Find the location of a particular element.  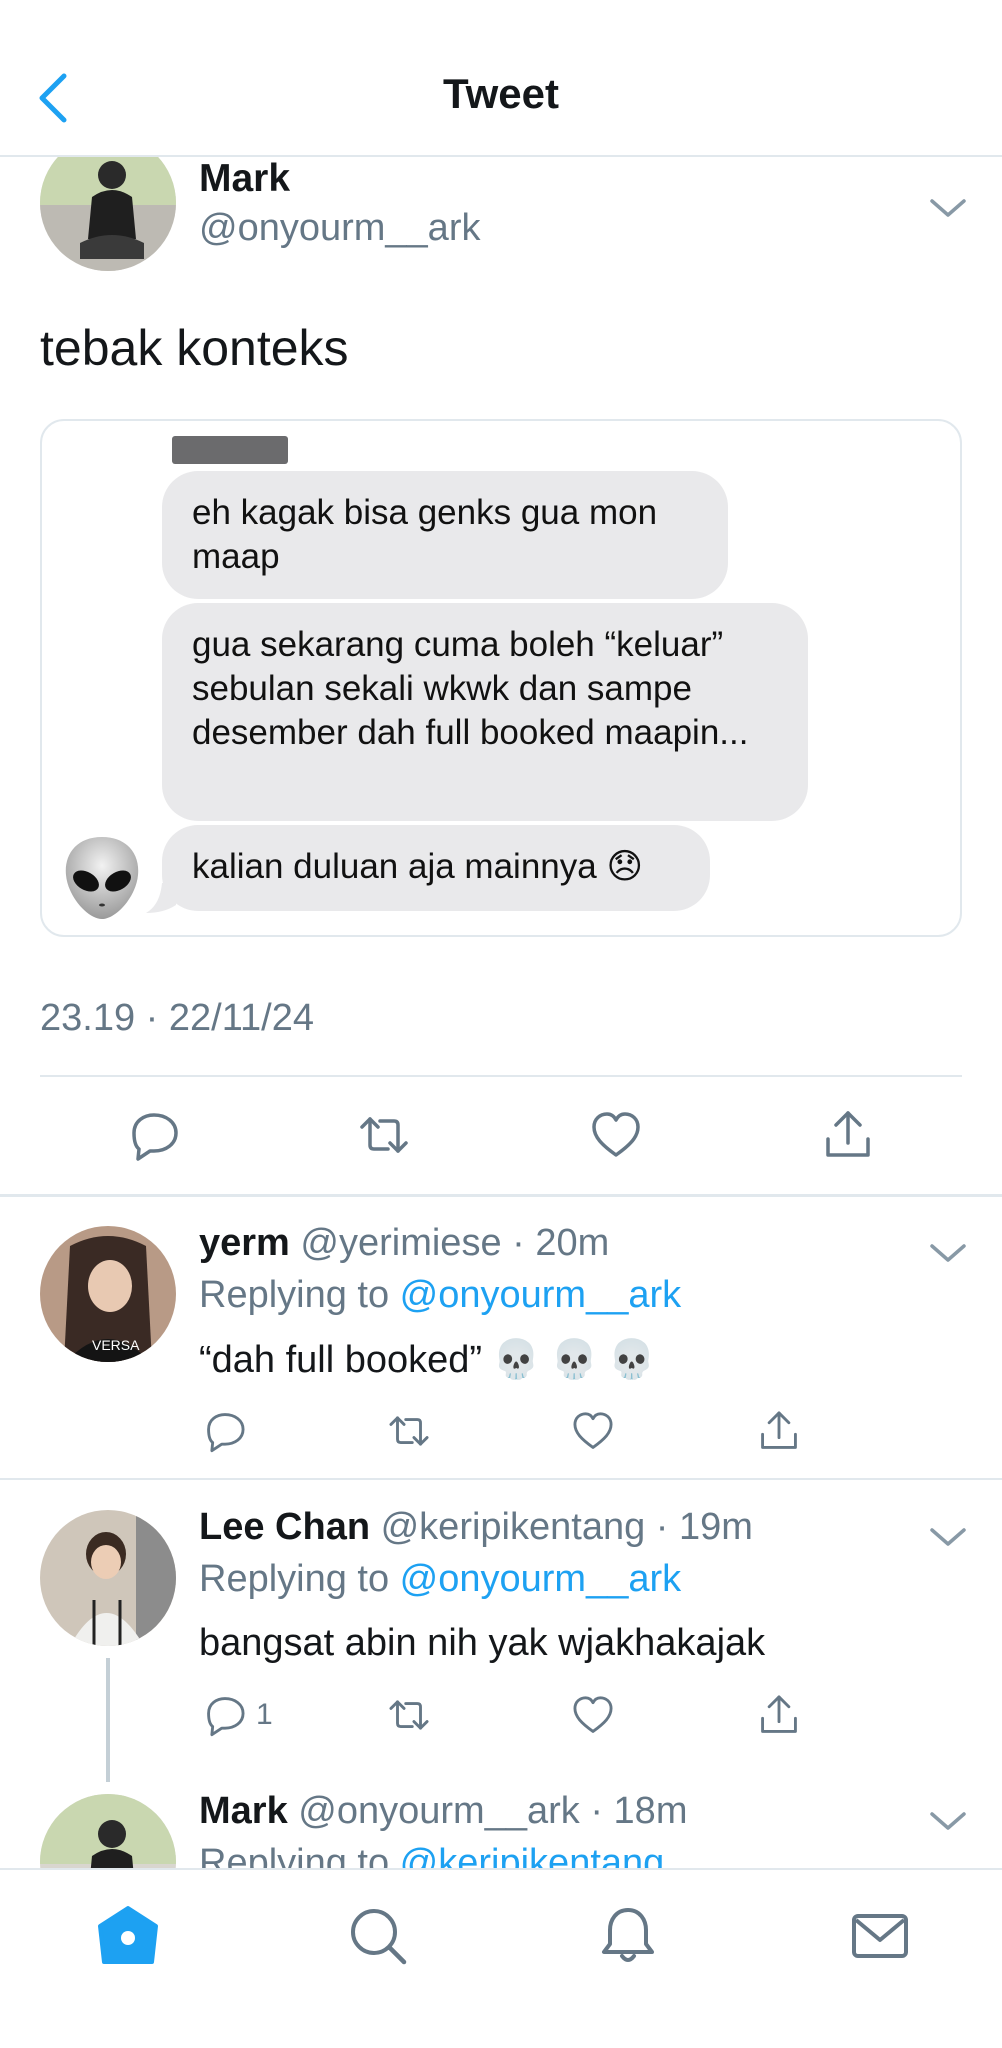

tab-notifications is located at coordinates (628, 1936).